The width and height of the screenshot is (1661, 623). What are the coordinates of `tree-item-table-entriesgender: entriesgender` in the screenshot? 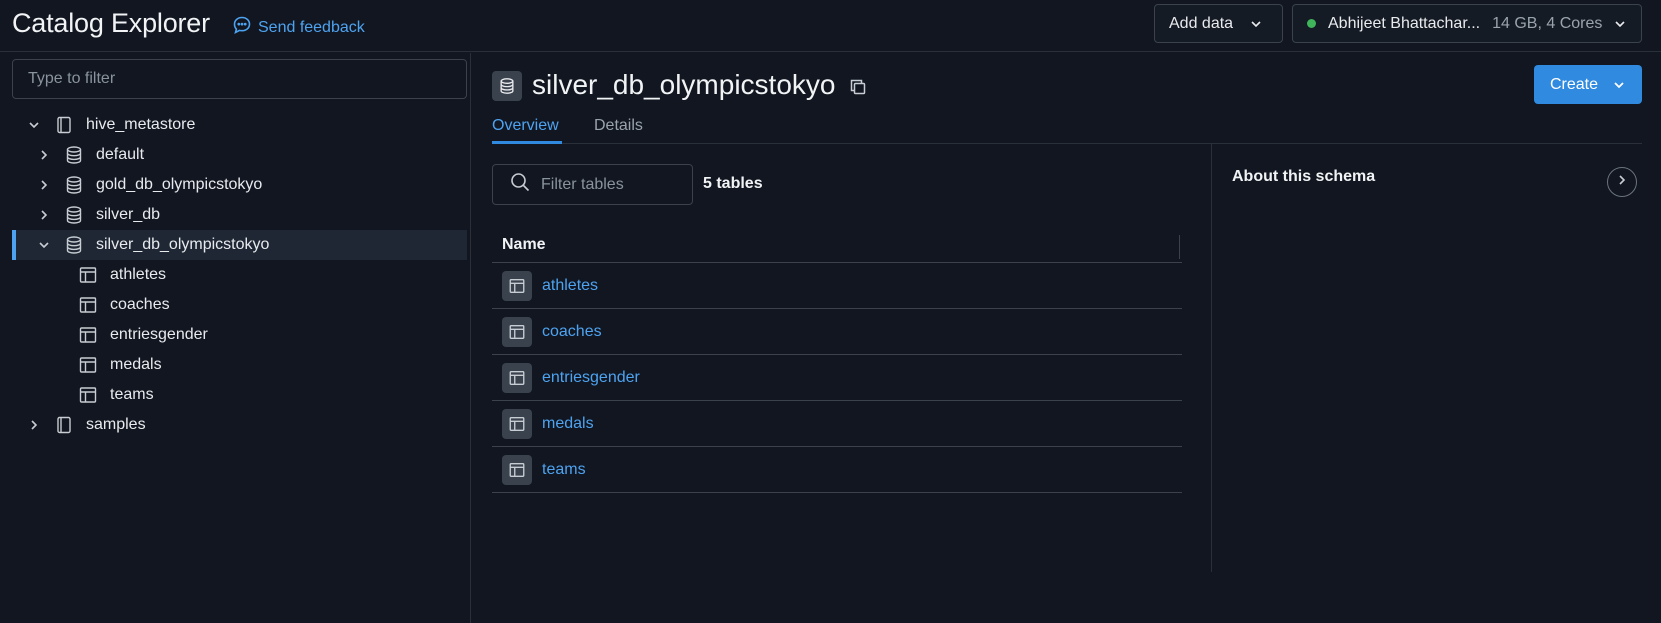 It's located at (239, 335).